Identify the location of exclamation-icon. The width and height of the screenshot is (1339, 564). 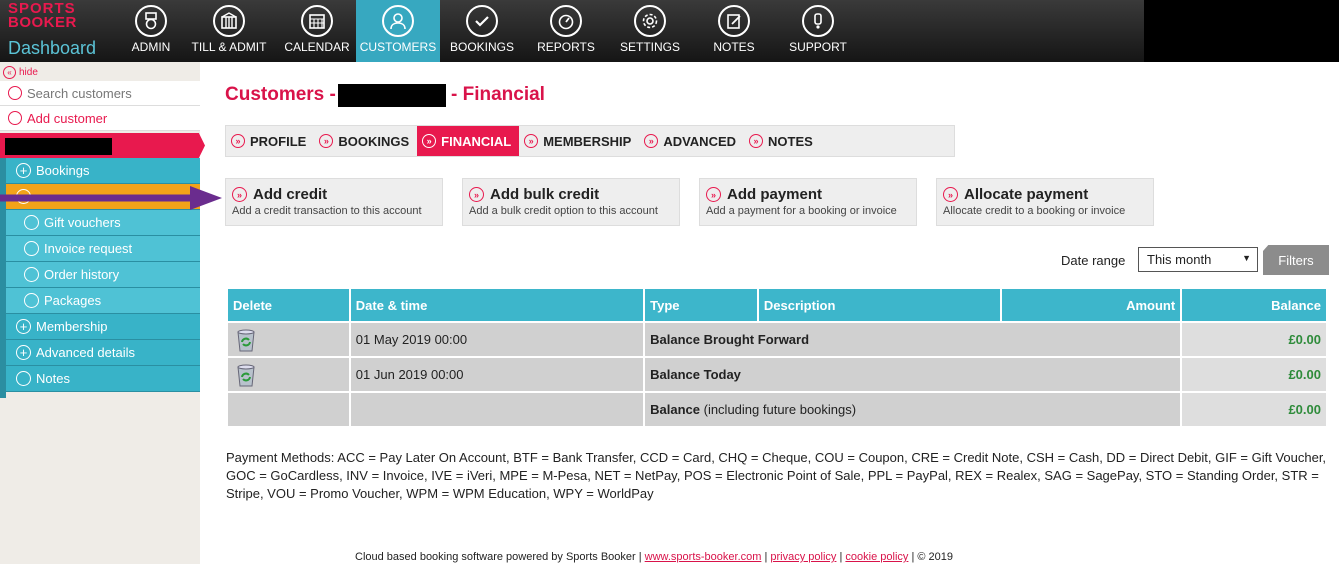
(818, 21).